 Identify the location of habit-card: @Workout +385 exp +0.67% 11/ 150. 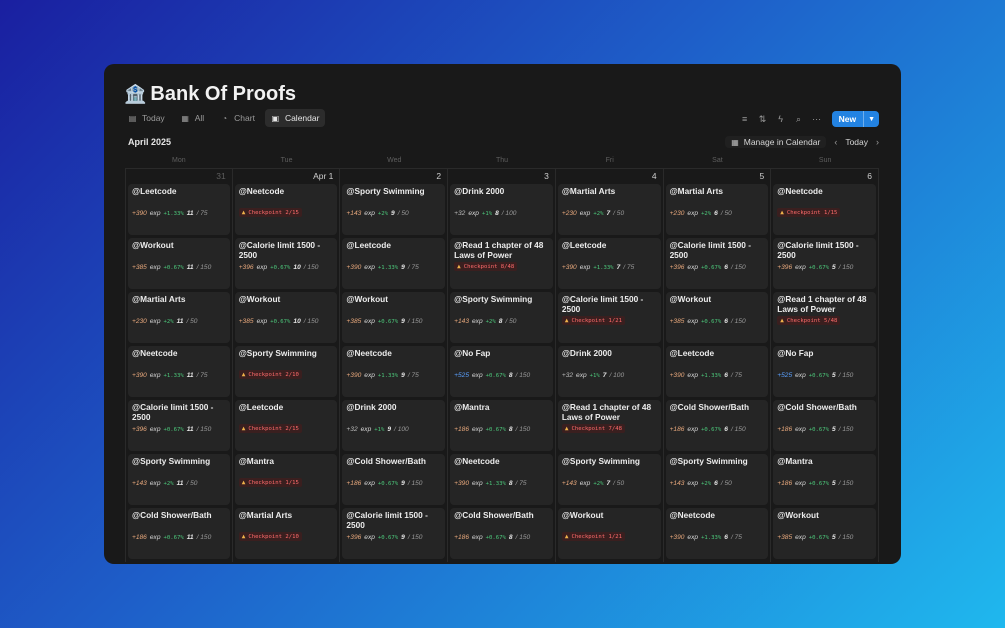
(179, 263).